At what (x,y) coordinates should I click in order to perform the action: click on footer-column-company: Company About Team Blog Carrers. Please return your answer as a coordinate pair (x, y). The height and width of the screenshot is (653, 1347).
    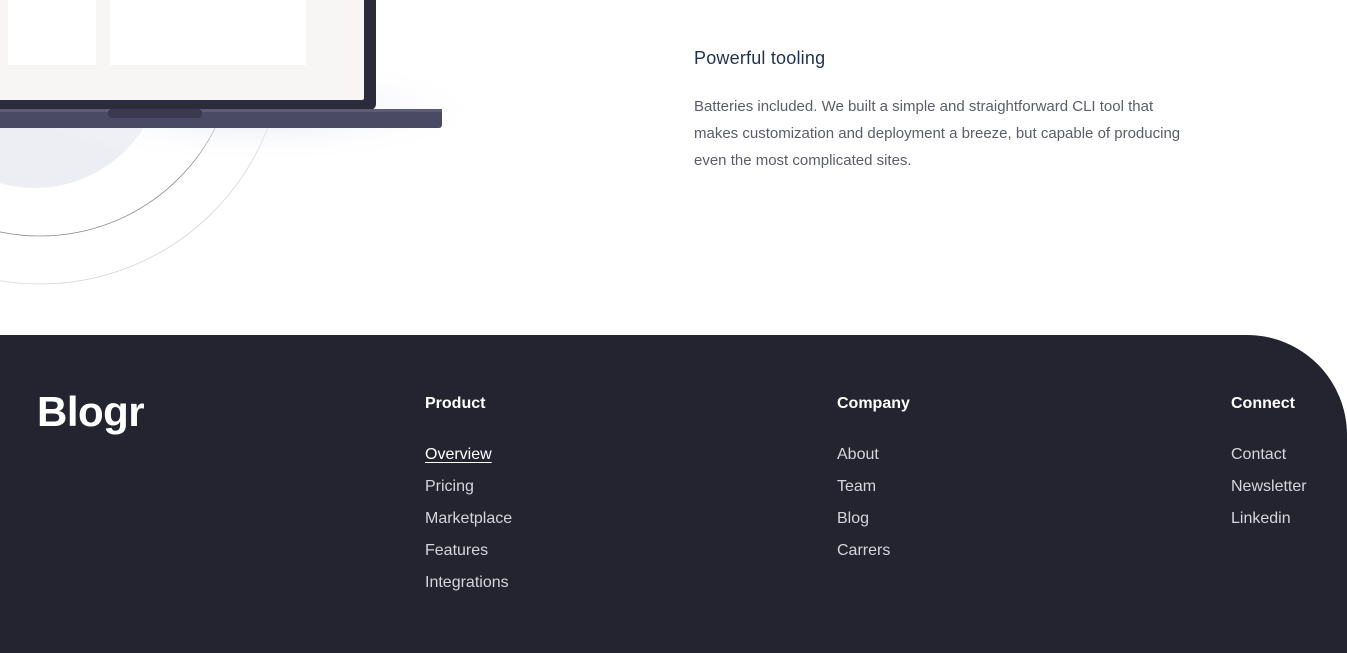
    Looking at the image, I should click on (873, 484).